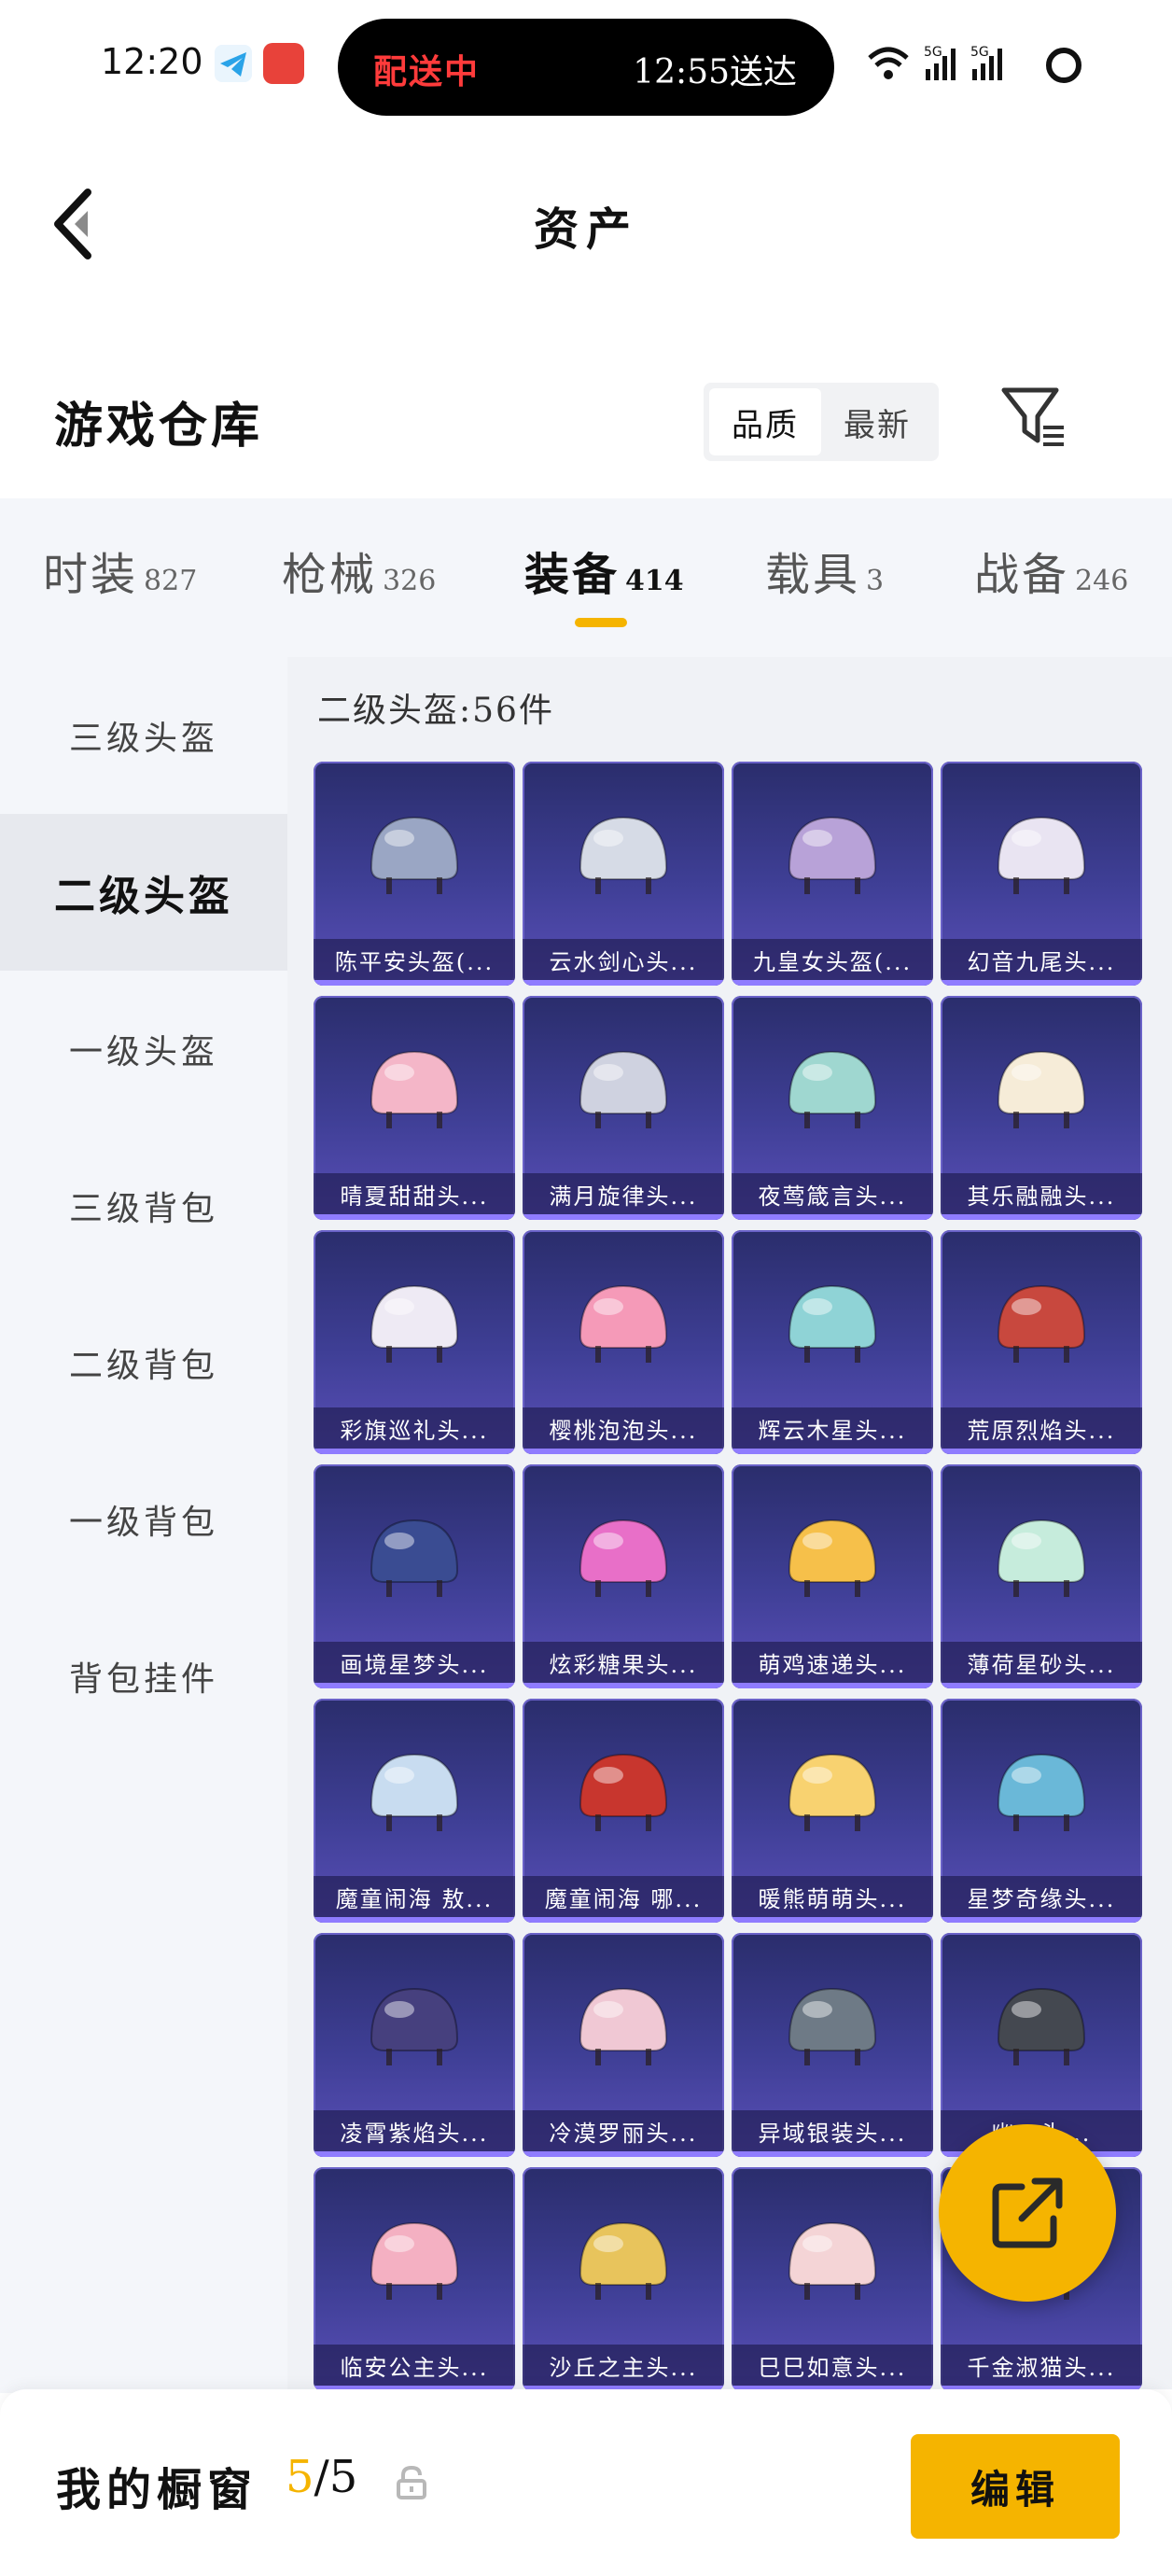  What do you see at coordinates (604, 570) in the screenshot?
I see `tab-equipment: 装备 414` at bounding box center [604, 570].